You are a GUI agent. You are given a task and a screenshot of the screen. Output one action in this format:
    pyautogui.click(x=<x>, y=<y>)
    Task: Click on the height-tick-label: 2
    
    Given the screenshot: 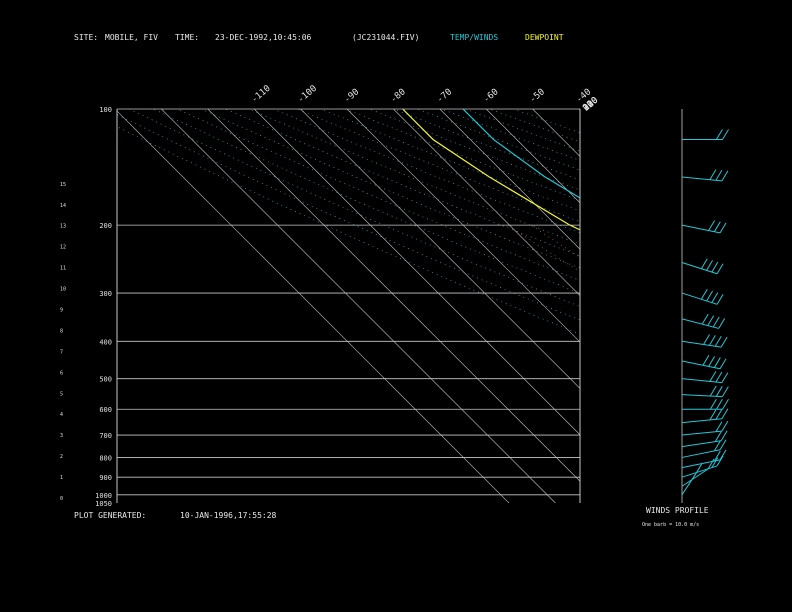 What is the action you would take?
    pyautogui.click(x=61, y=457)
    